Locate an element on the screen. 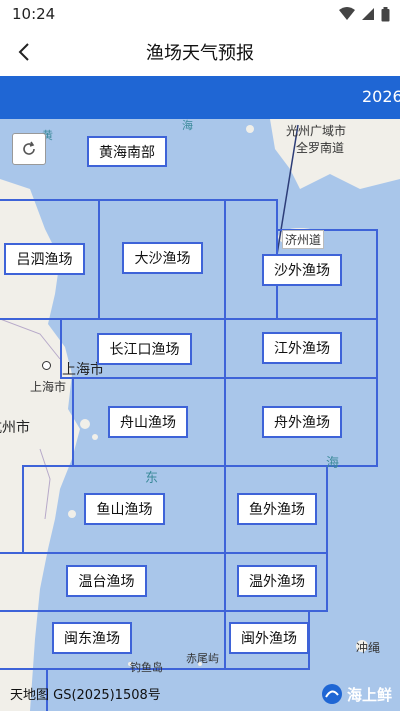 The height and width of the screenshot is (711, 400). zone-label-wenwai: 温外渔场 is located at coordinates (277, 581).